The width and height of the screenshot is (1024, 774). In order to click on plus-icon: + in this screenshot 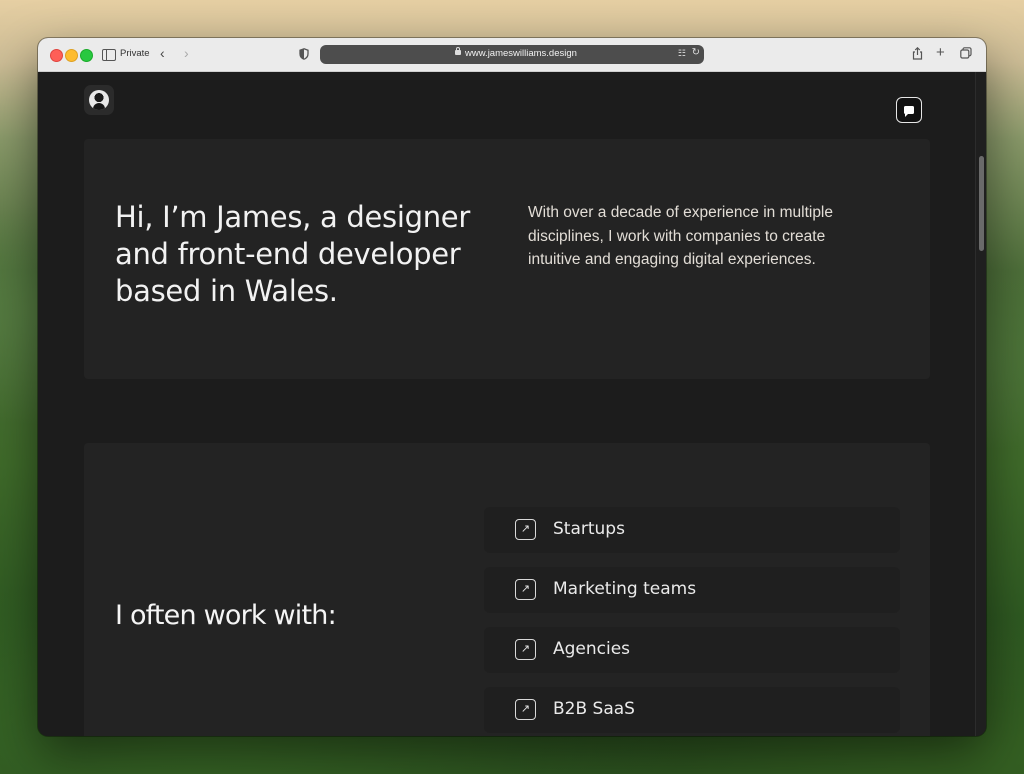, I will do `click(940, 52)`.